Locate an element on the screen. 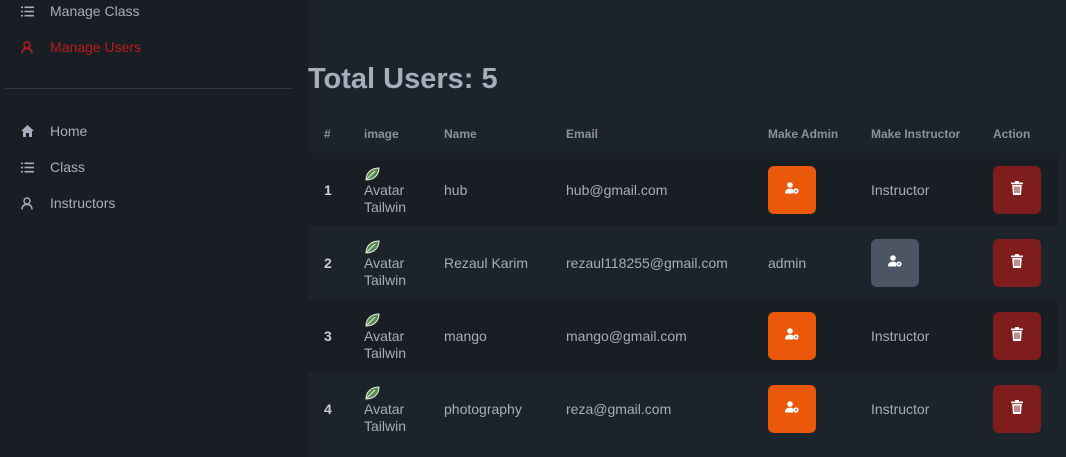 Image resolution: width=1066 pixels, height=457 pixels. row-number: 2 is located at coordinates (336, 262).